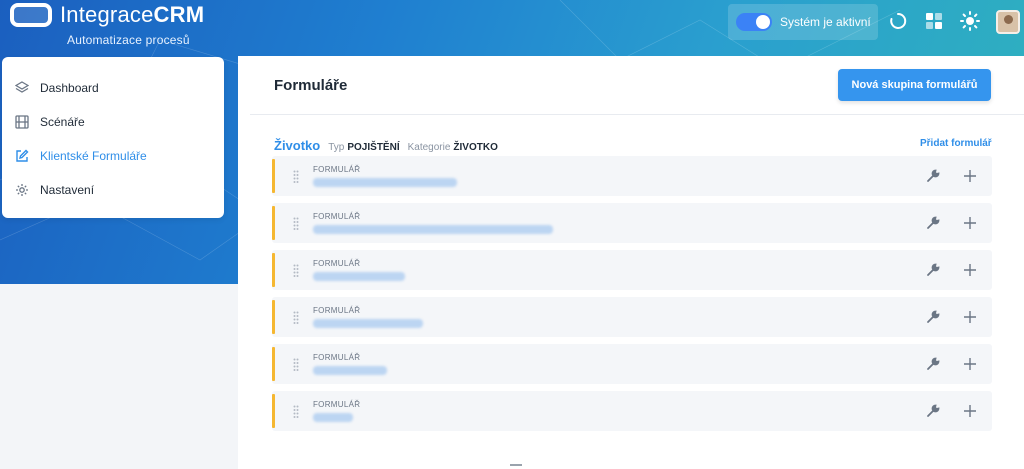 The height and width of the screenshot is (469, 1024). I want to click on apps-grid-icon, so click(934, 21).